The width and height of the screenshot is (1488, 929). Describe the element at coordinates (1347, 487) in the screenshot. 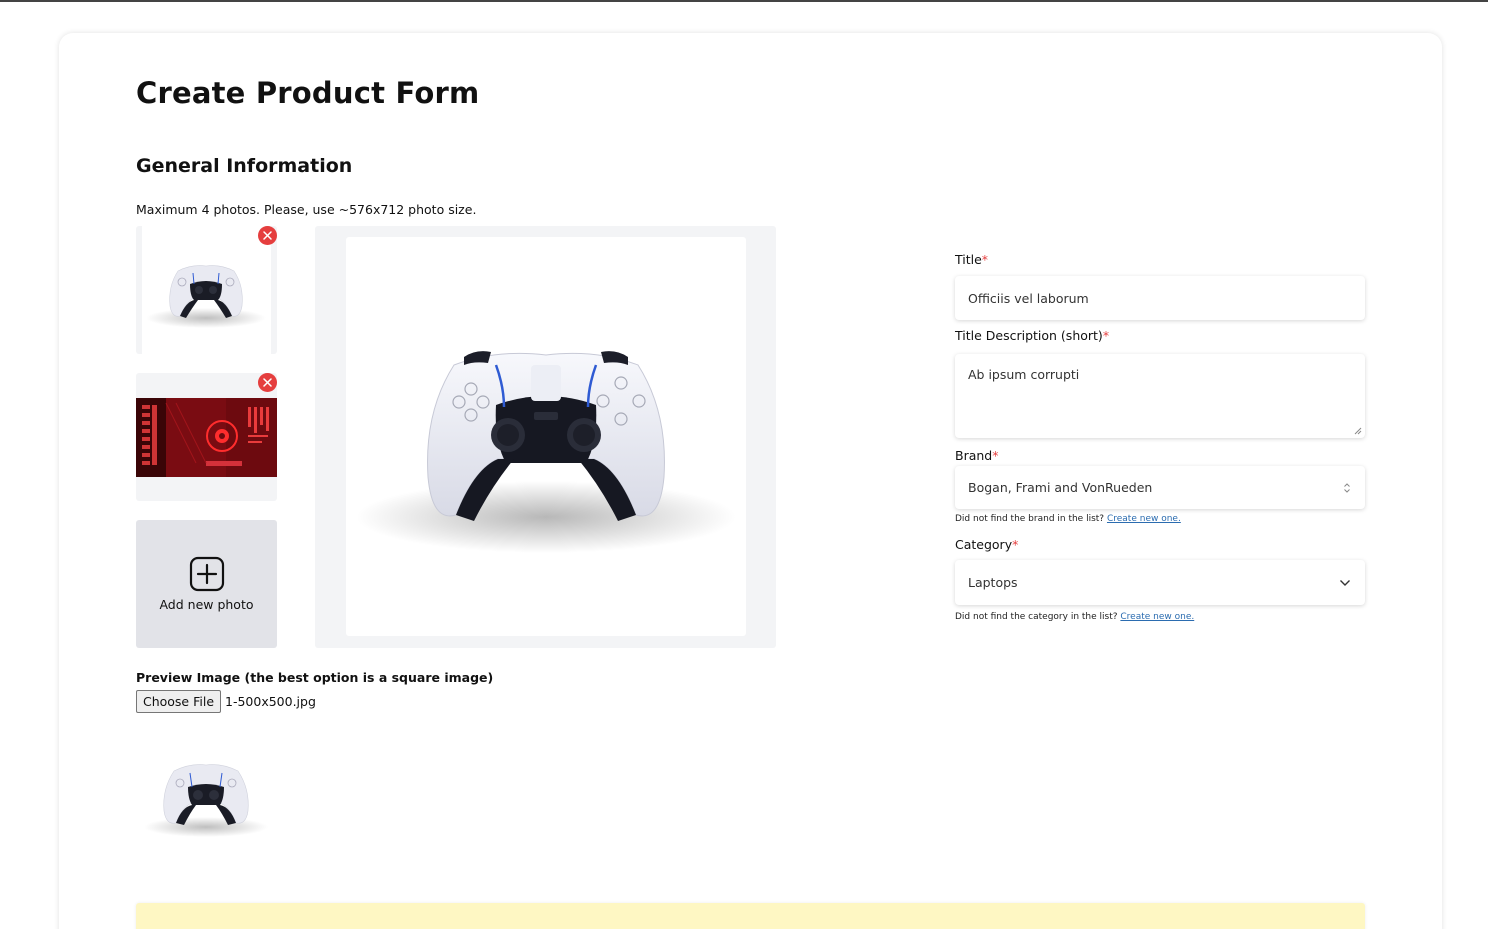

I see `up-down-chevron-icon` at that location.